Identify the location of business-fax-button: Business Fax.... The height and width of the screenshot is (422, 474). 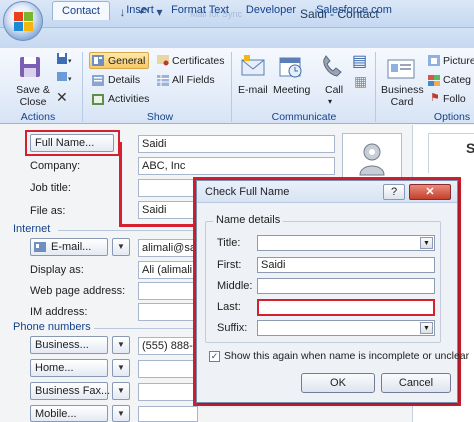
(70, 391).